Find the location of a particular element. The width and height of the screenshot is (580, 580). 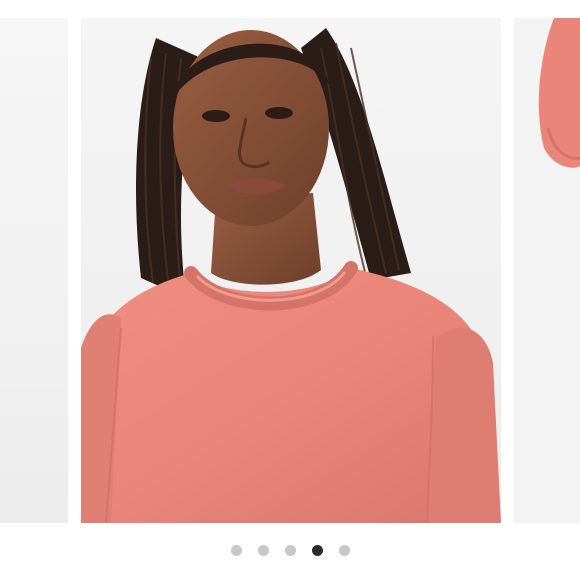

carousel-pagination is located at coordinates (290, 550).